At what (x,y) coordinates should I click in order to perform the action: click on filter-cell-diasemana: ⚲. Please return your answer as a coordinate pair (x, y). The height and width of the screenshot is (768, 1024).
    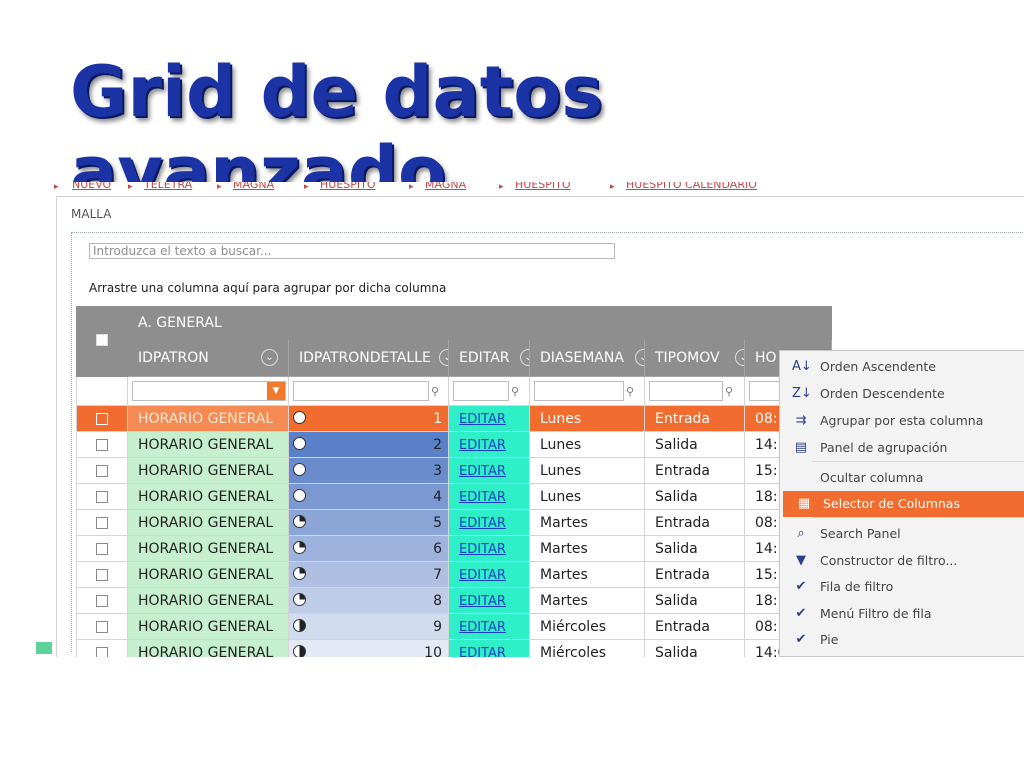
    Looking at the image, I should click on (587, 391).